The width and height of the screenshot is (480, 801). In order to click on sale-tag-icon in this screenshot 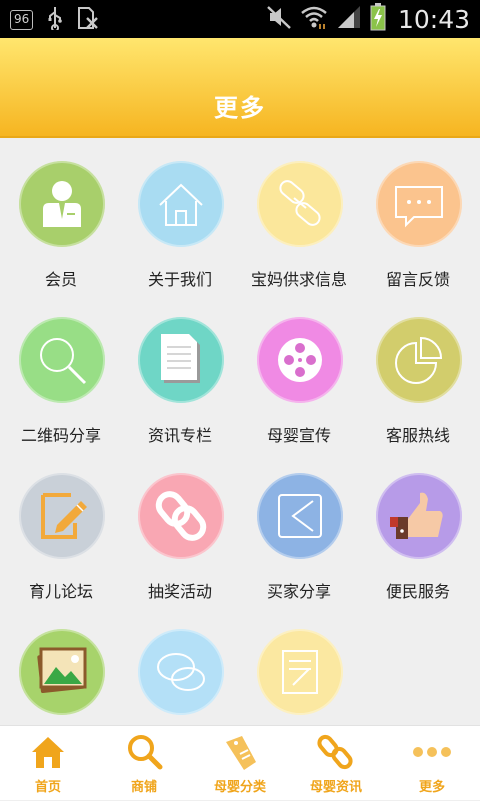, I will do `click(241, 753)`.